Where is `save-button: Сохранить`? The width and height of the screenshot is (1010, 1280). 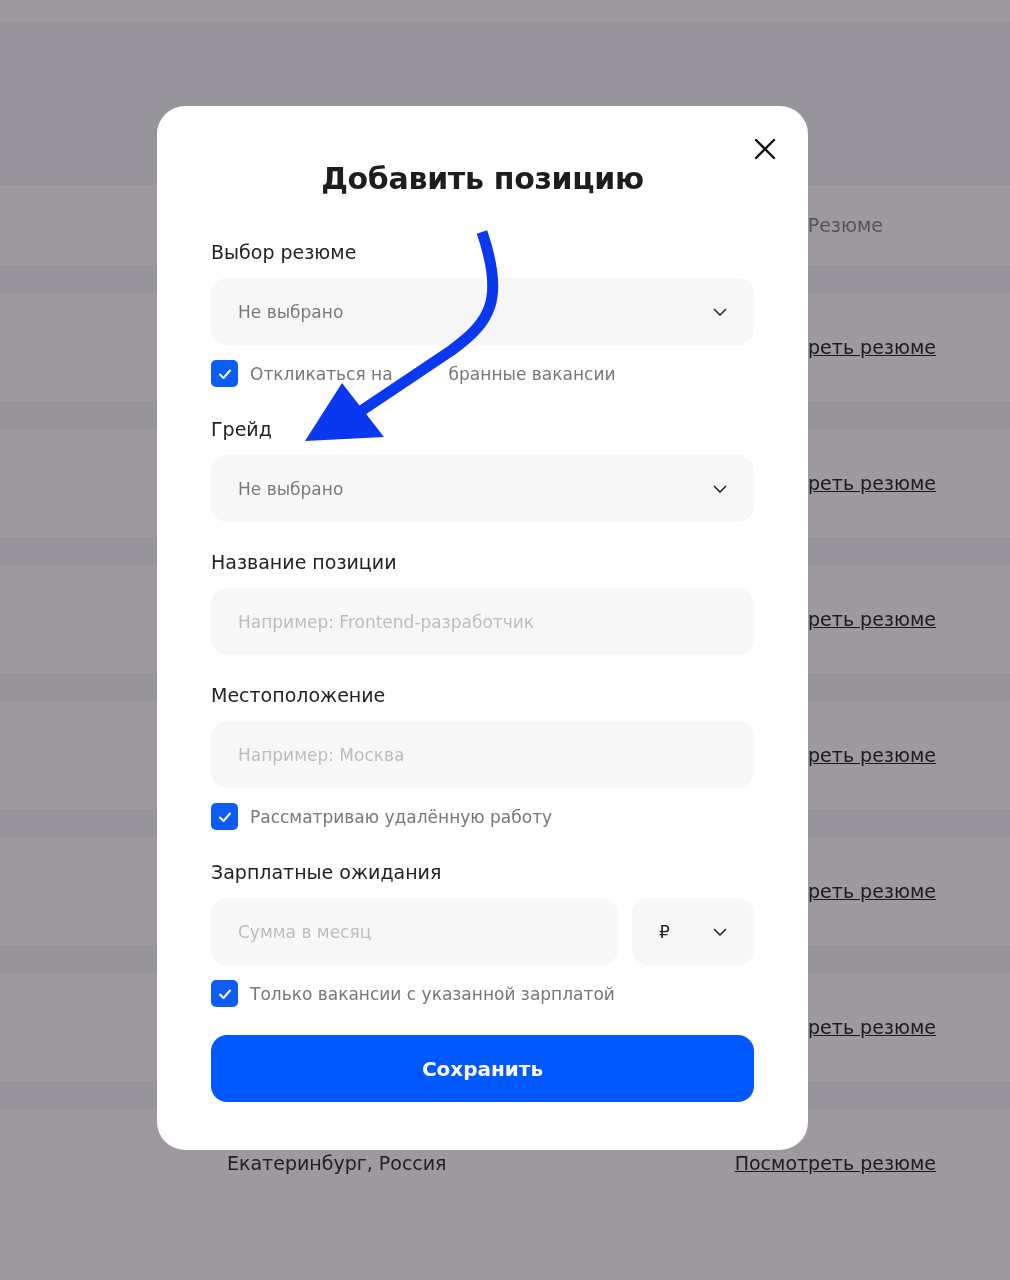
save-button: Сохранить is located at coordinates (482, 1068).